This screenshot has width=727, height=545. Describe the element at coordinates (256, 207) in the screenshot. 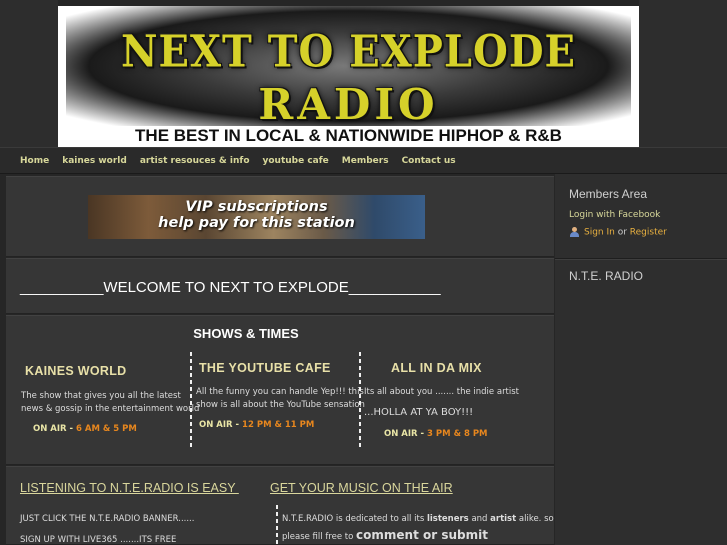

I see `vip-banner-line1: VIP subscriptions` at that location.